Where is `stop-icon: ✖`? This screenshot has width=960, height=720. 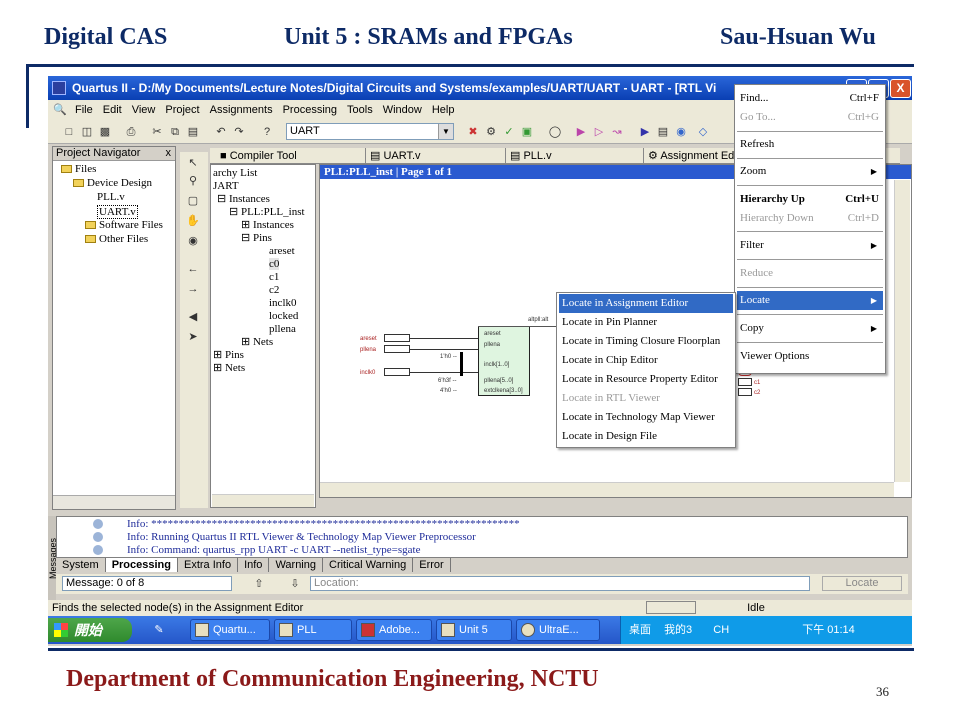
stop-icon: ✖ is located at coordinates (473, 132).